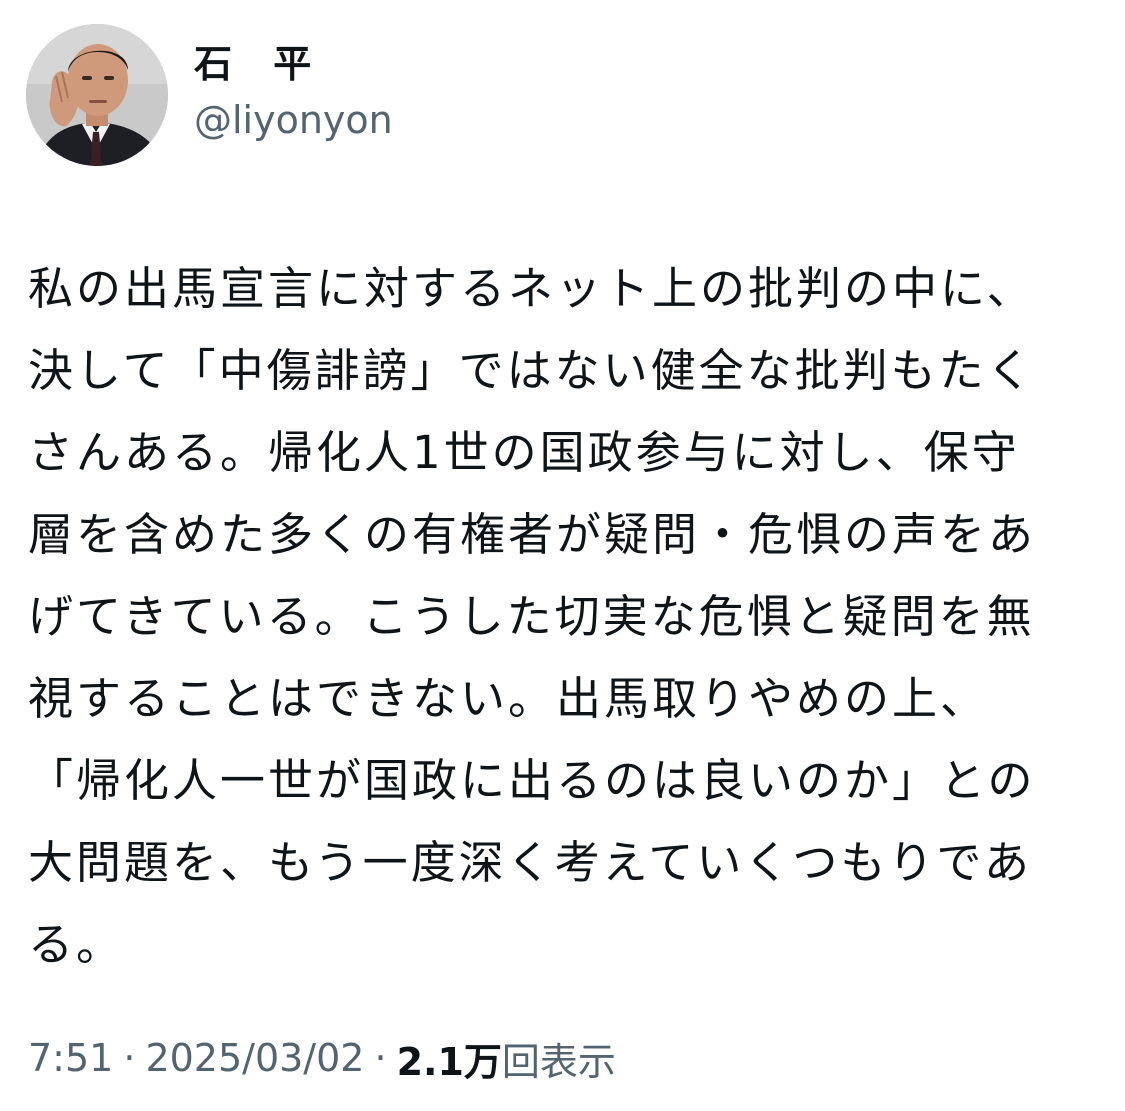  I want to click on avatar, so click(97, 95).